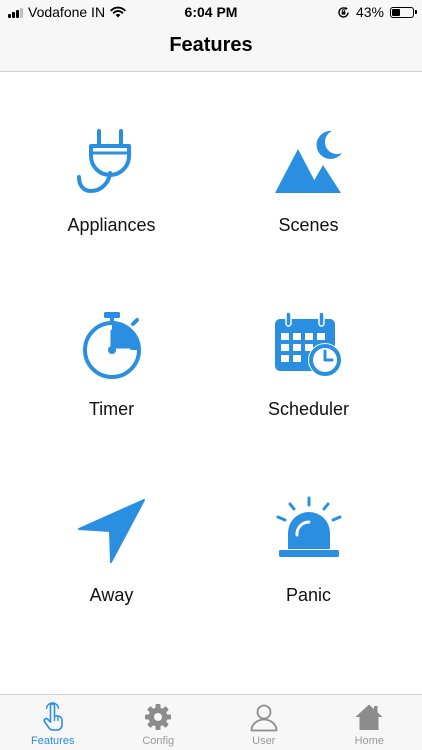 This screenshot has height=750, width=422. Describe the element at coordinates (158, 741) in the screenshot. I see `tab-label: Config` at that location.